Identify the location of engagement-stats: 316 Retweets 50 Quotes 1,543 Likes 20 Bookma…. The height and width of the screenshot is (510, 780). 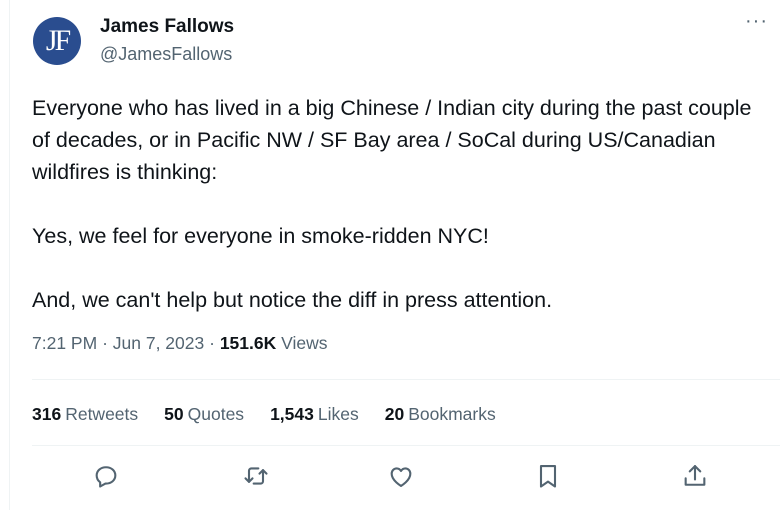
(277, 414).